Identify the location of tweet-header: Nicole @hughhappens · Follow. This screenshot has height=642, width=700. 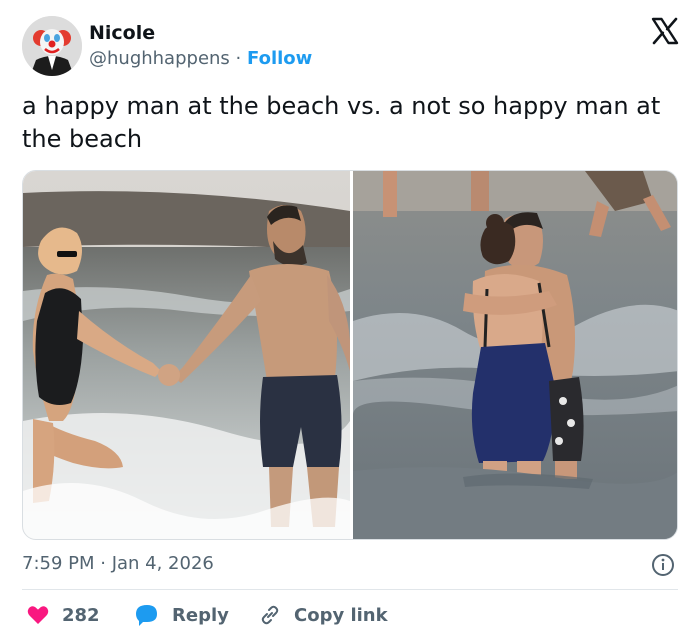
(352, 47).